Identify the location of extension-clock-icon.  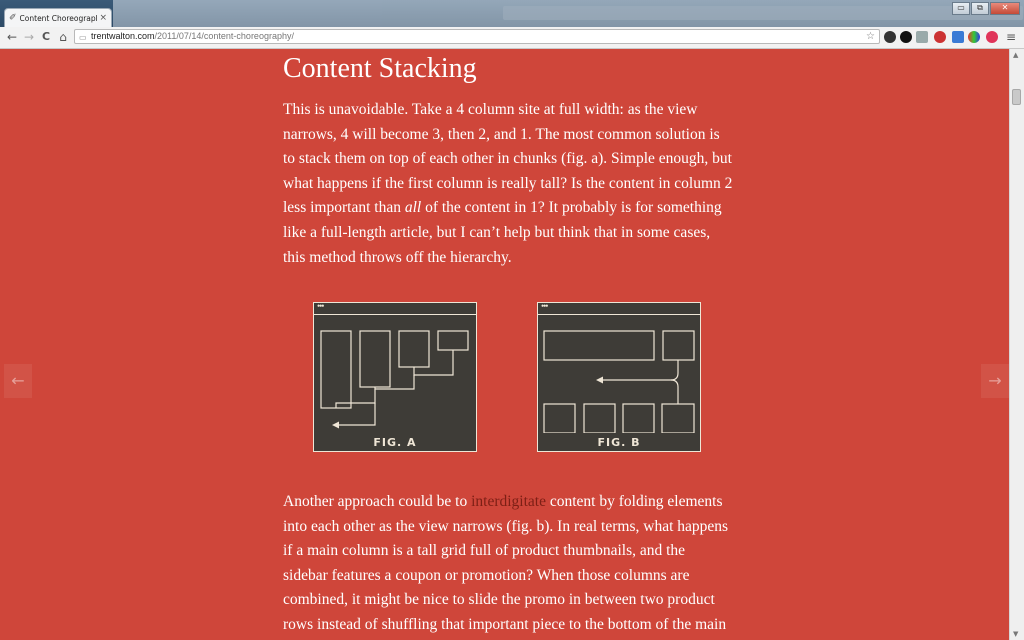
(890, 37).